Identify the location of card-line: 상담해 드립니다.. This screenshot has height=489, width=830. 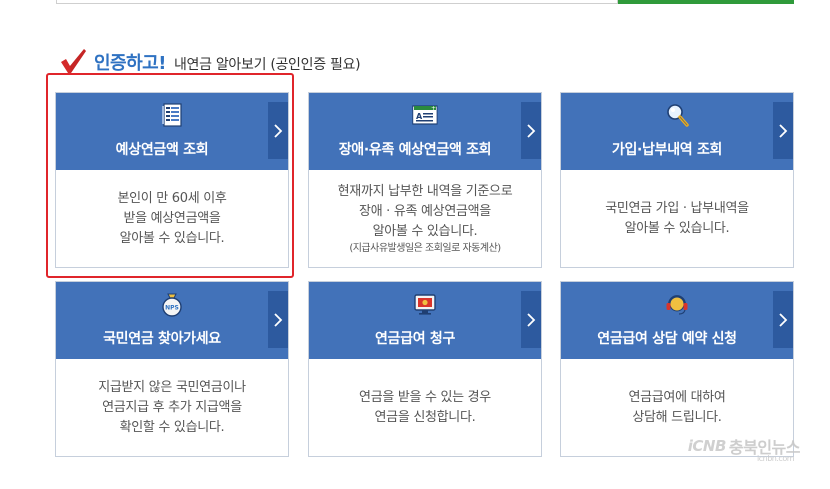
(677, 417).